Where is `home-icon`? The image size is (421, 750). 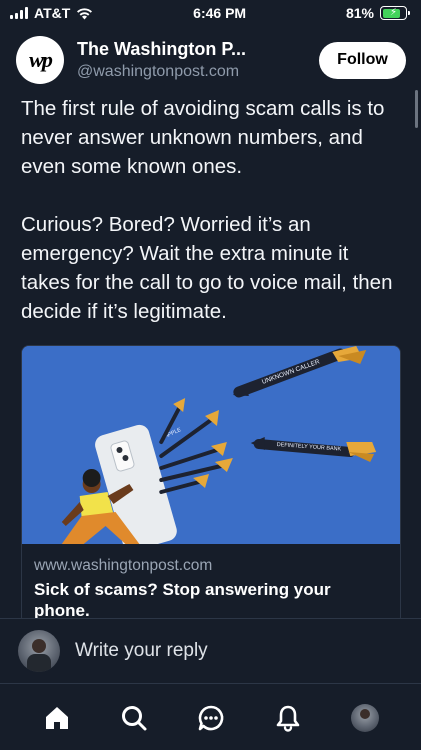 home-icon is located at coordinates (56, 717).